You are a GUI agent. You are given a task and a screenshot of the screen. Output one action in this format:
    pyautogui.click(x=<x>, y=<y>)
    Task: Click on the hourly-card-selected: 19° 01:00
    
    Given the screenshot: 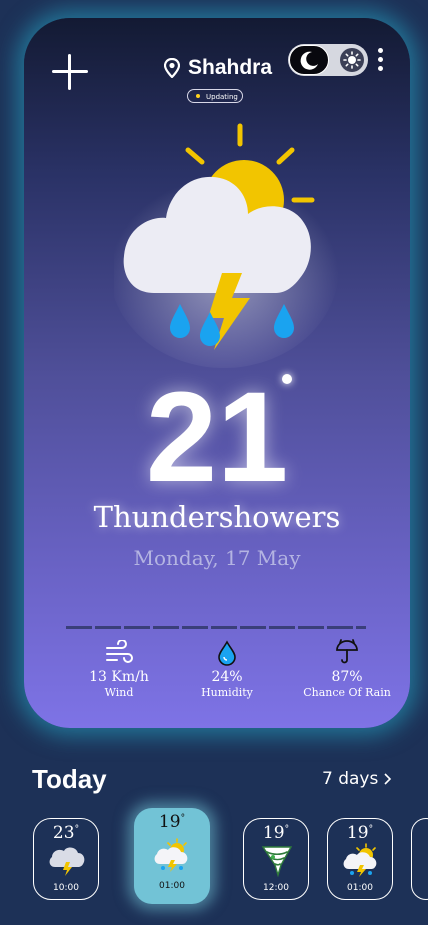 What is the action you would take?
    pyautogui.click(x=172, y=856)
    